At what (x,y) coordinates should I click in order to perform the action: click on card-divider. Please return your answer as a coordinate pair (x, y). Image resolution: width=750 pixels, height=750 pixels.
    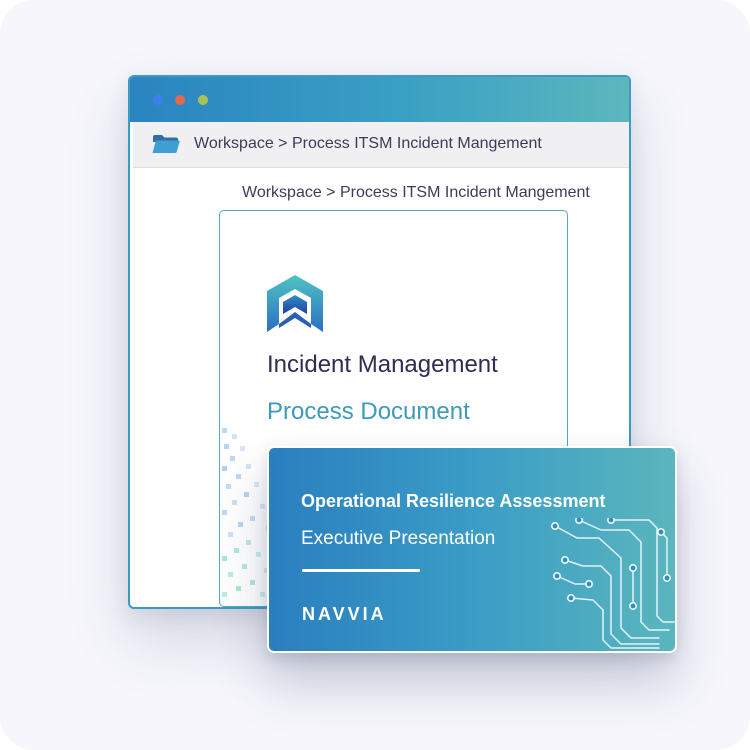
    Looking at the image, I should click on (361, 570).